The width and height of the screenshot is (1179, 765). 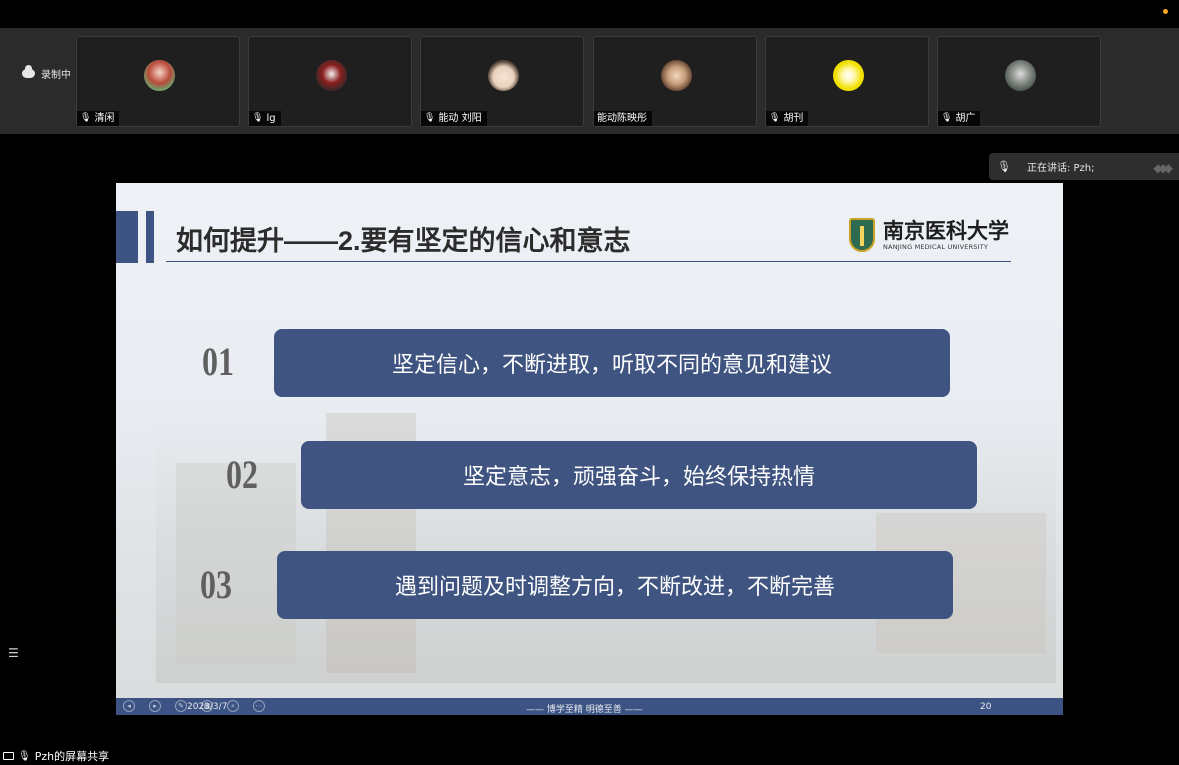 I want to click on zoom-icon: ⌕, so click(x=233, y=706).